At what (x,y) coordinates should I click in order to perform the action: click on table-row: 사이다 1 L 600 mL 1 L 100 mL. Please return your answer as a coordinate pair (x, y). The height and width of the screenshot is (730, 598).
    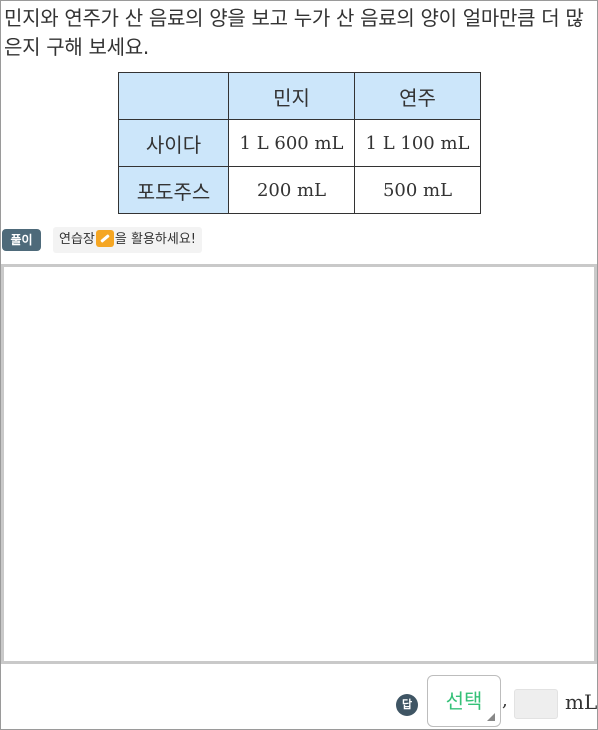
    Looking at the image, I should click on (299, 143).